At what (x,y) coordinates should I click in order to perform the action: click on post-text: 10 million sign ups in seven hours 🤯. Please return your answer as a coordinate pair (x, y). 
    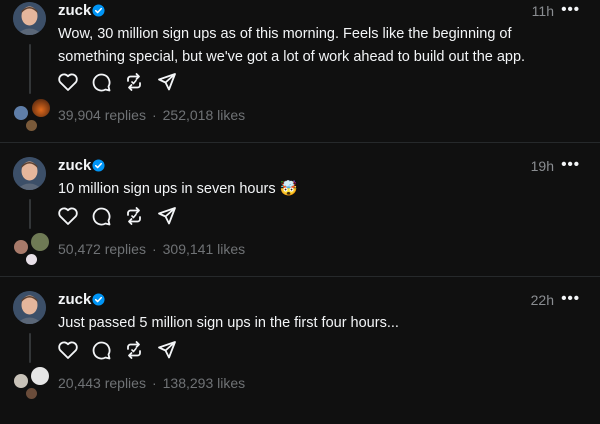
    Looking at the image, I should click on (178, 189).